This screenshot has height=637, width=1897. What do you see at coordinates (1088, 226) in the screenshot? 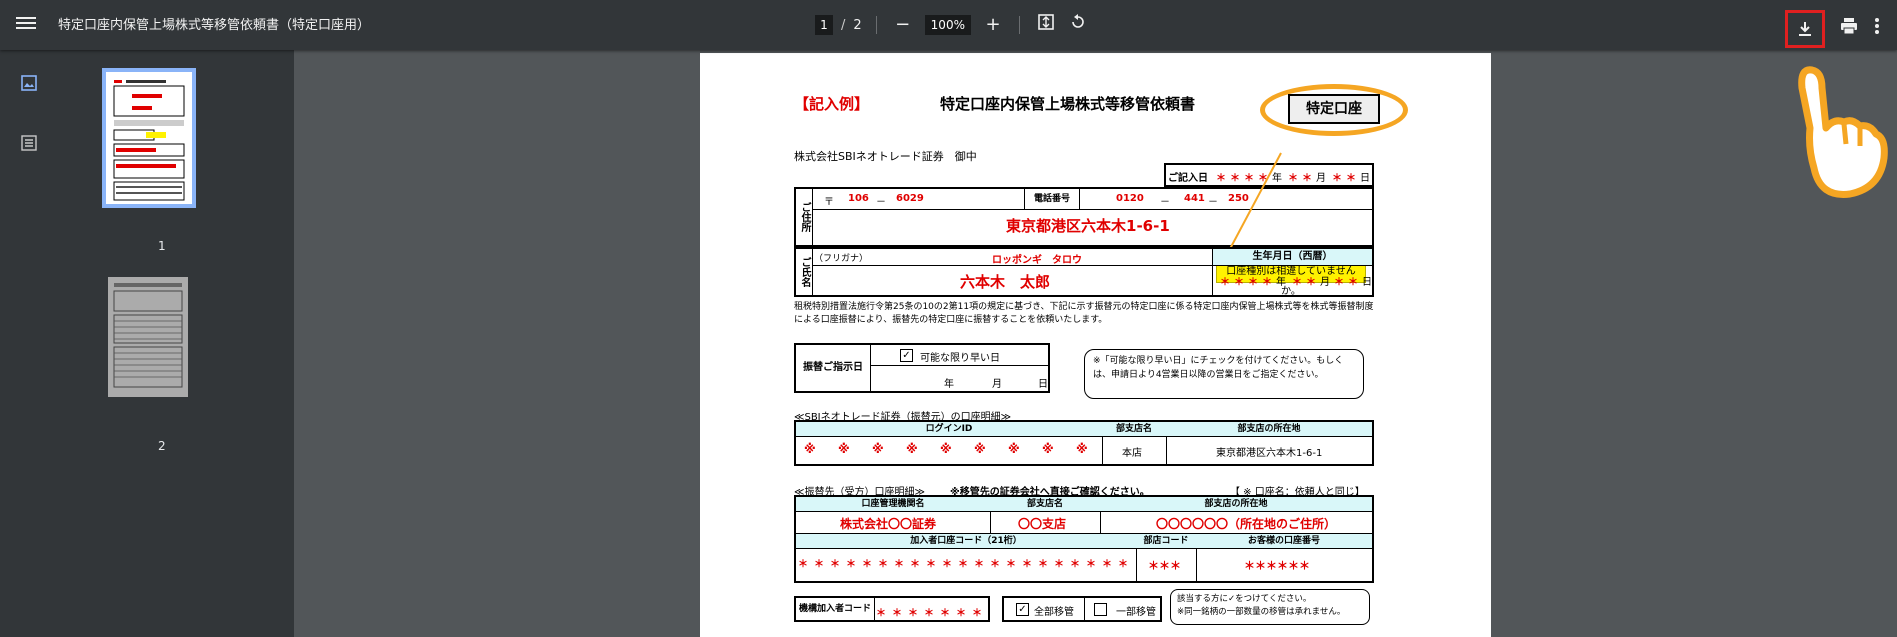
I see `address-value: 東京都港区六本木1-6-1` at bounding box center [1088, 226].